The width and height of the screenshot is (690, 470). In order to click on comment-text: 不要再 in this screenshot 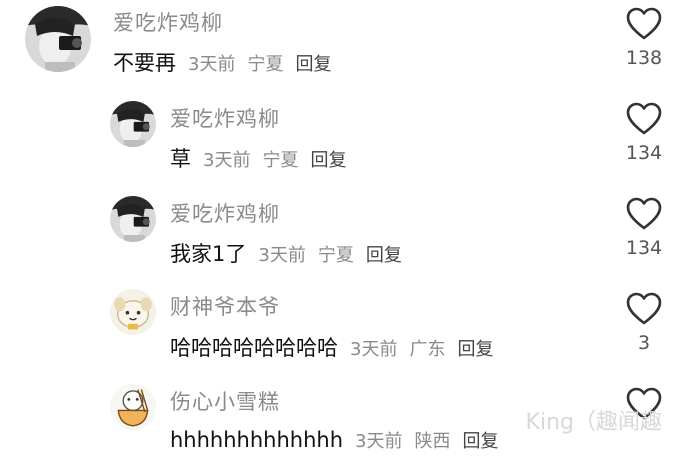, I will do `click(144, 63)`.